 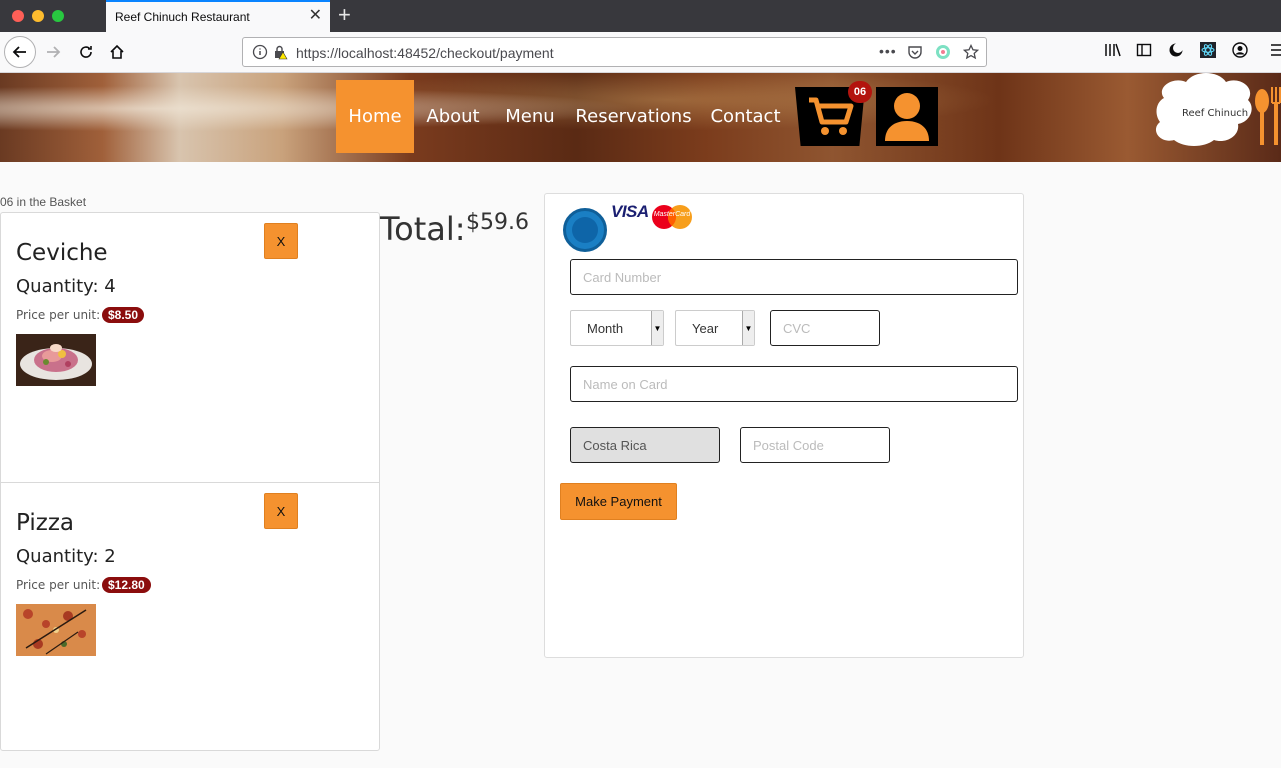 I want to click on year-select-value: Year, so click(x=705, y=328).